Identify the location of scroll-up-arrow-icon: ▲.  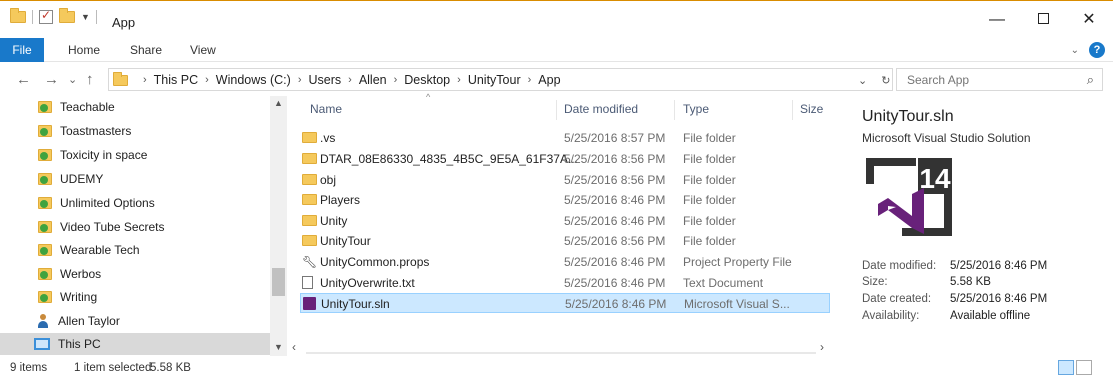
(278, 103).